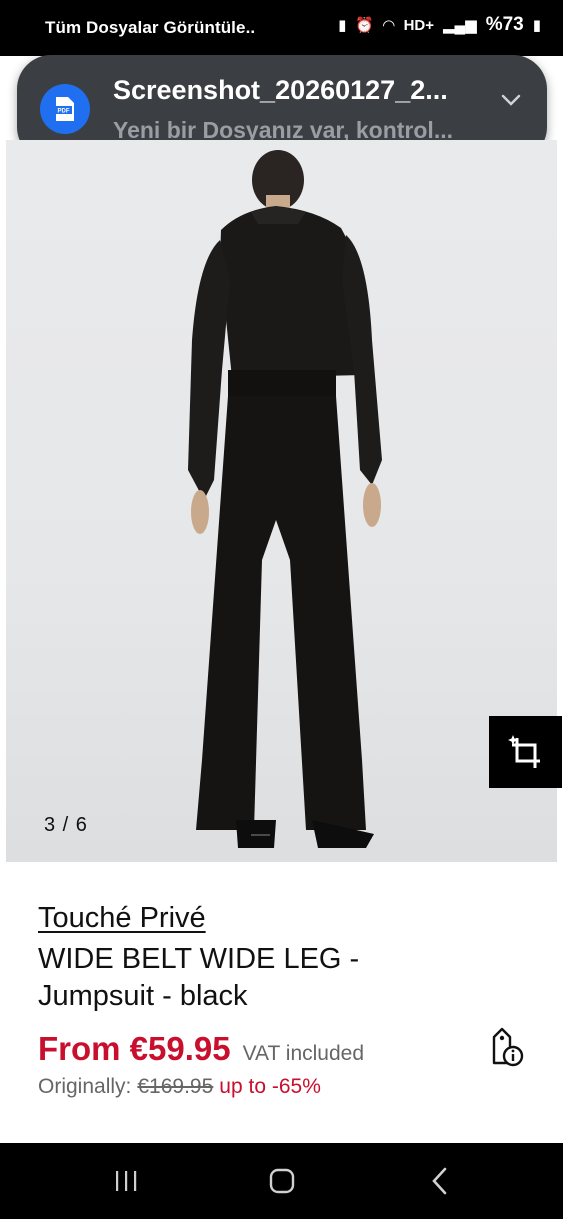 The image size is (563, 1219). I want to click on original-price: €169.95, so click(175, 1086).